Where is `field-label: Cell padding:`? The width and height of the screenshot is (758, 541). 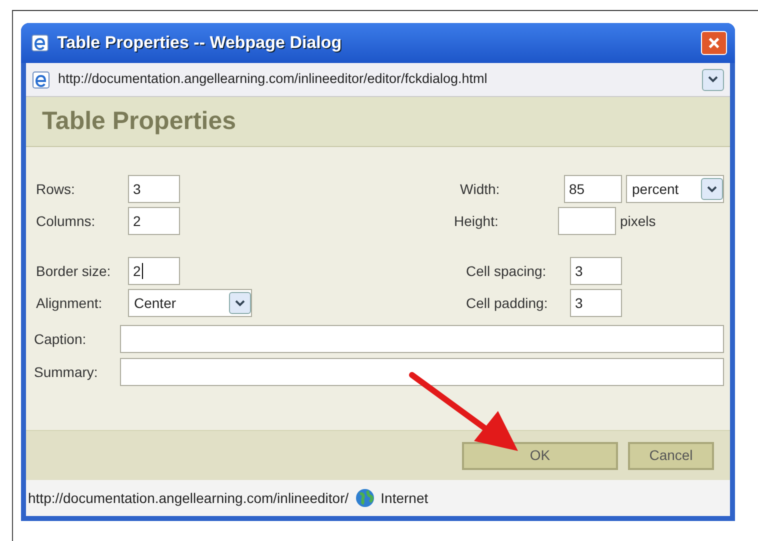 field-label: Cell padding: is located at coordinates (507, 303).